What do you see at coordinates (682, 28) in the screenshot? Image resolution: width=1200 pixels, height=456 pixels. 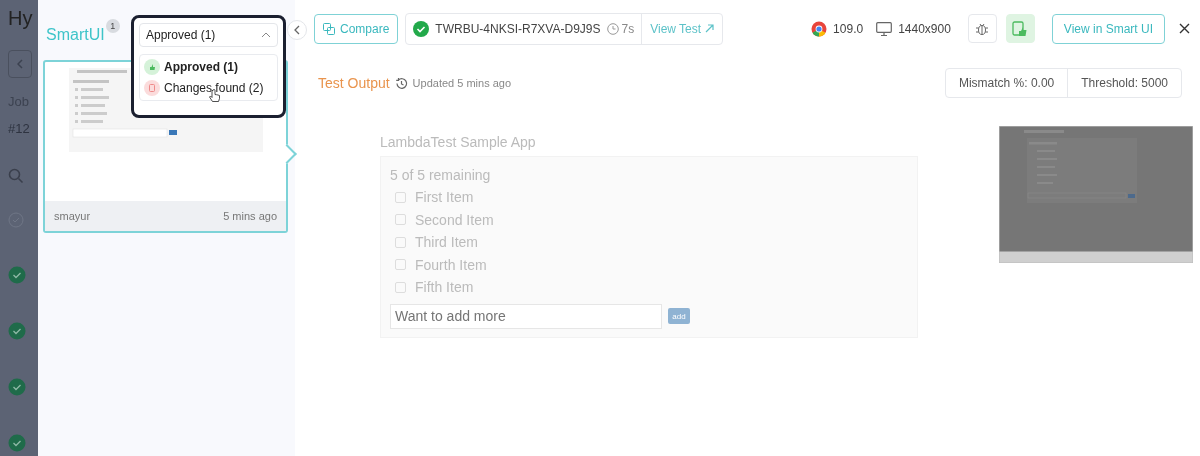 I see `view-test-link: View Test` at bounding box center [682, 28].